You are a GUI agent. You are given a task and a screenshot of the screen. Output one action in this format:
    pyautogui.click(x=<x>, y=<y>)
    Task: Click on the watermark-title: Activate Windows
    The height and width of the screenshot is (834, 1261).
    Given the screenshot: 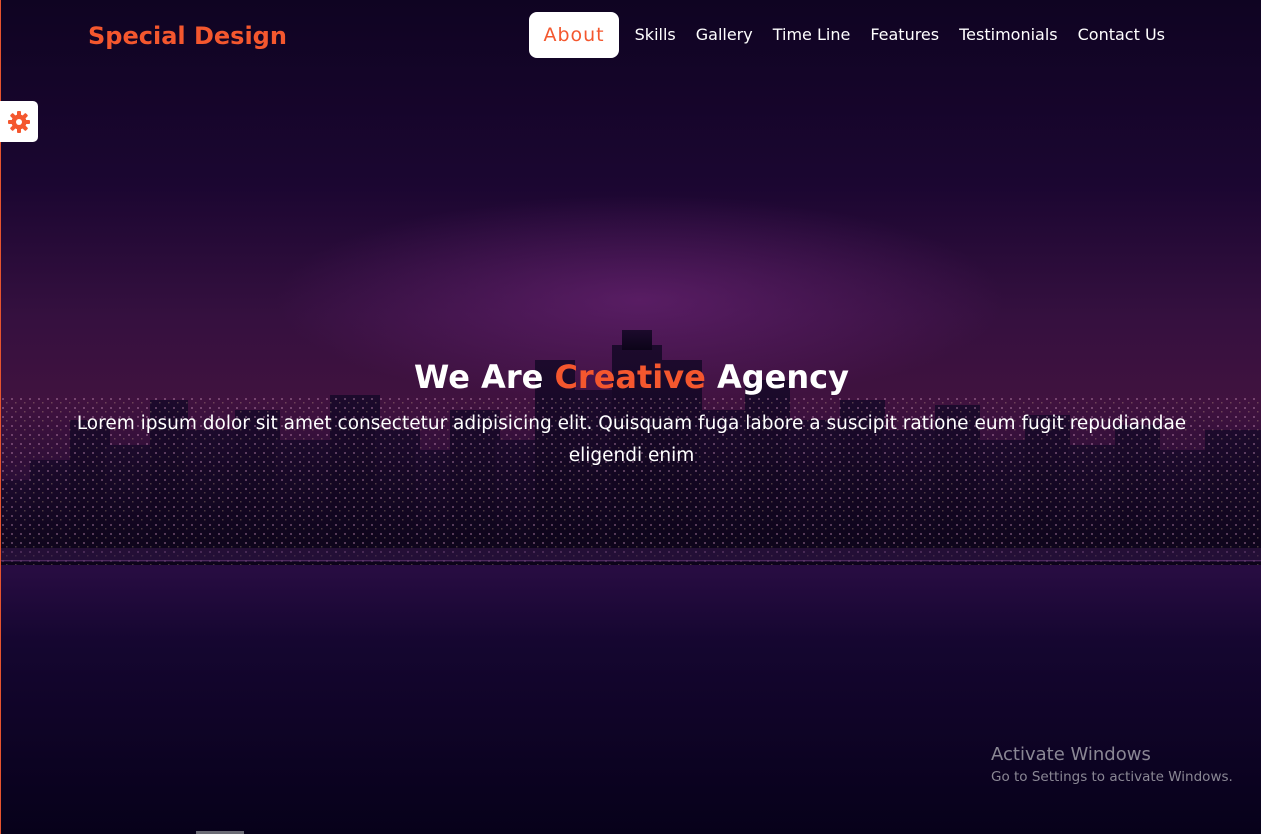 What is the action you would take?
    pyautogui.click(x=1071, y=754)
    